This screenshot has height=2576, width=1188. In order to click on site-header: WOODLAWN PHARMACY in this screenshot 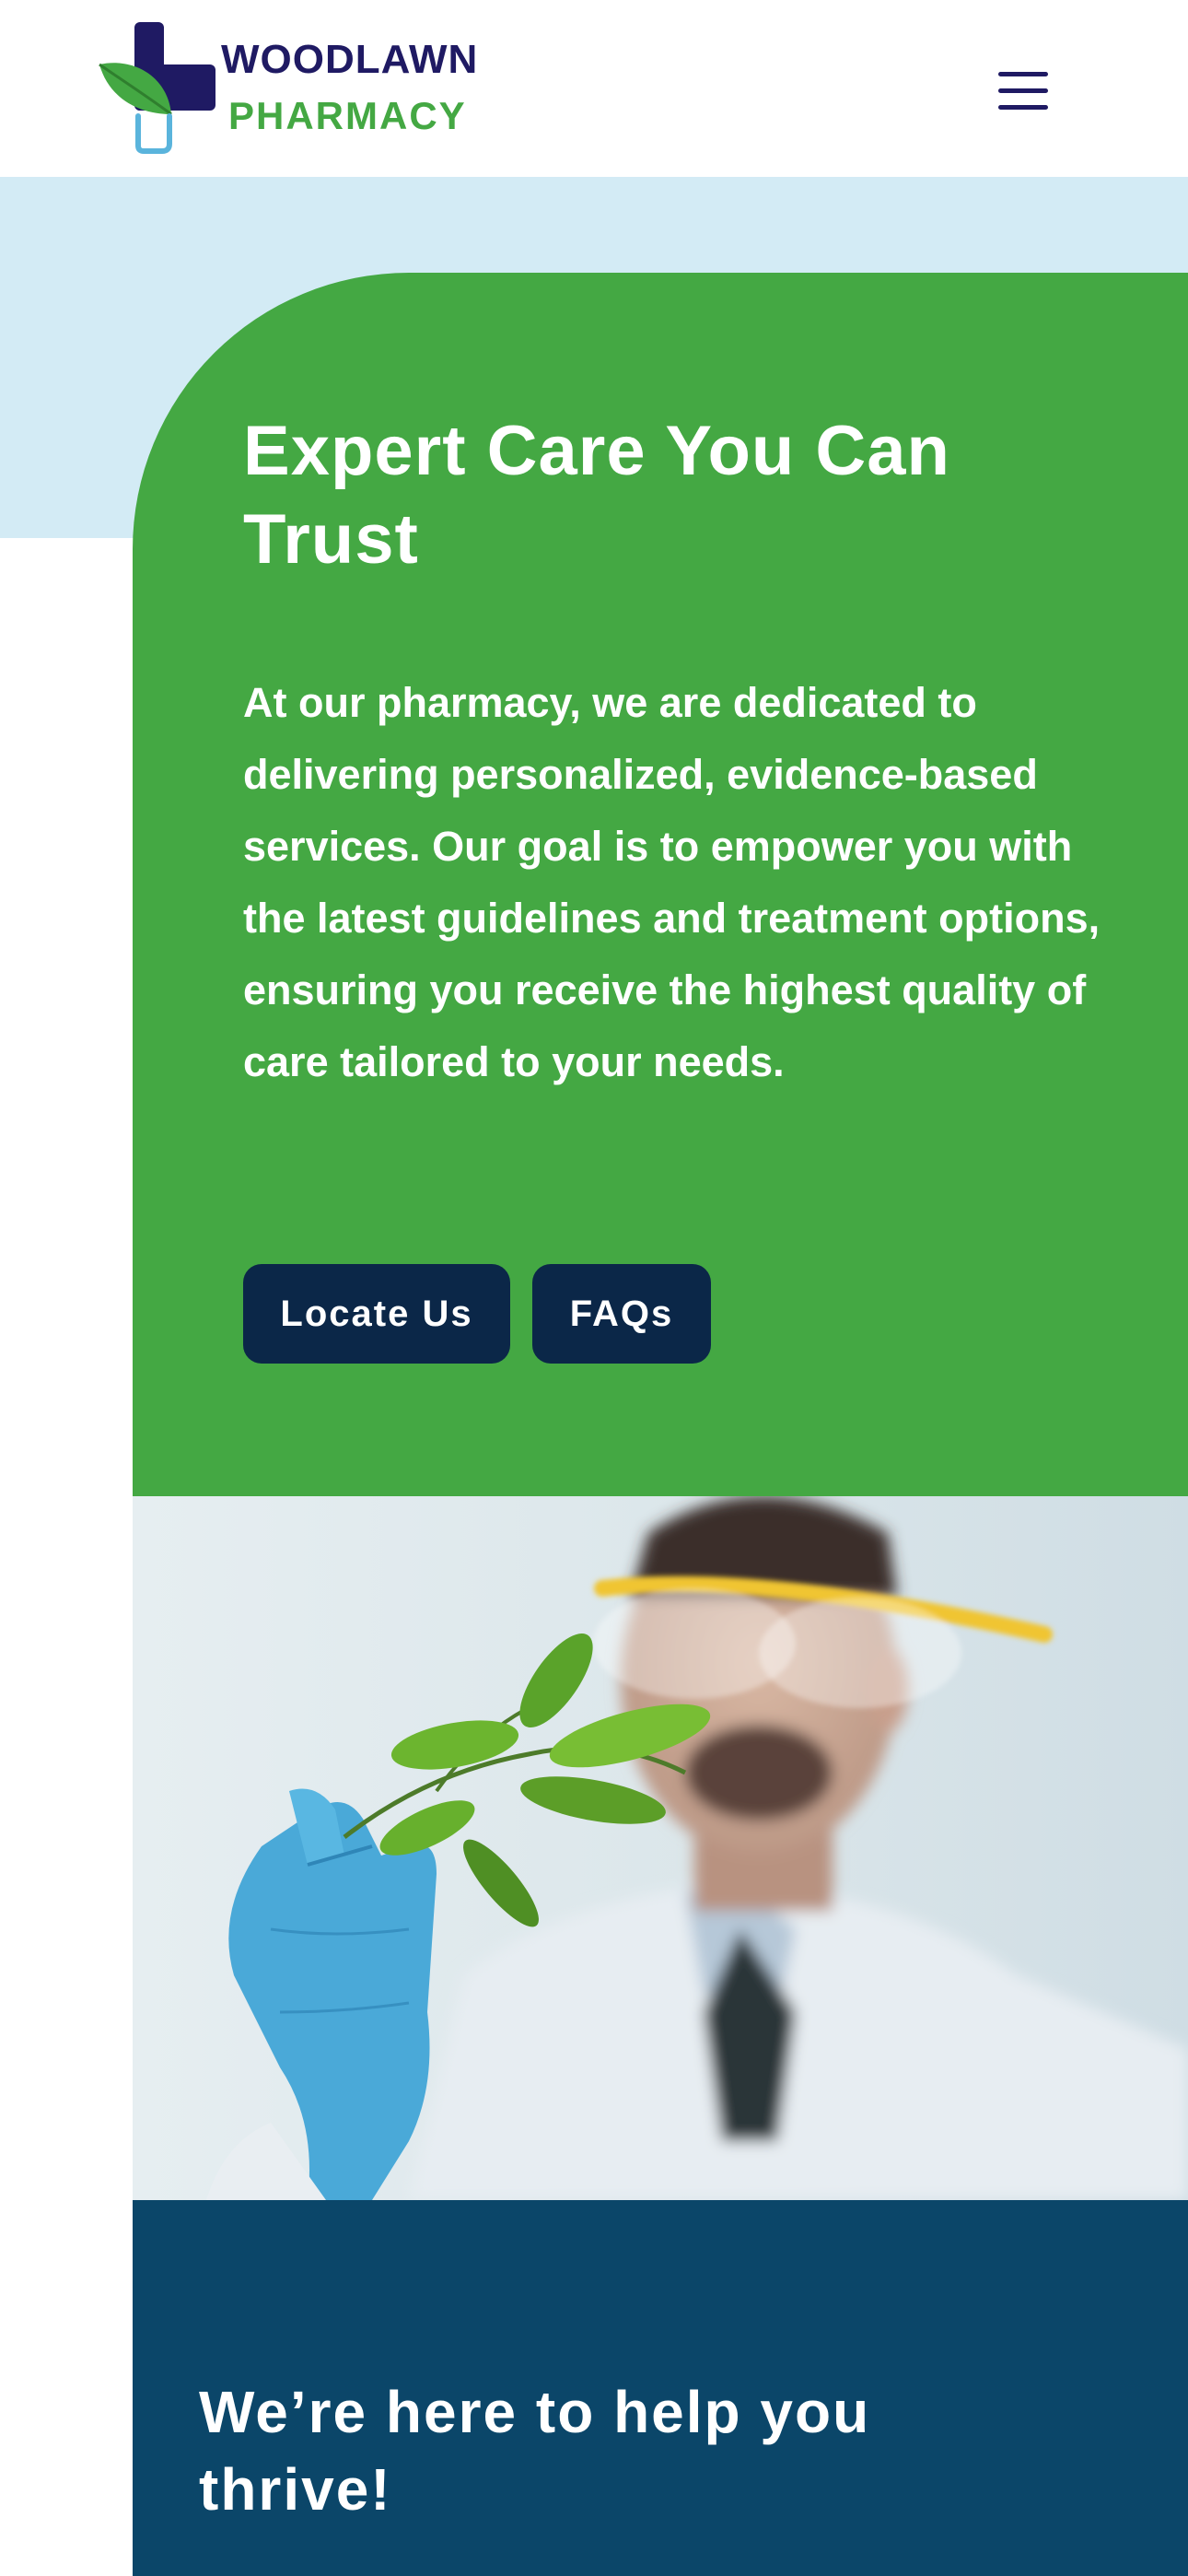, I will do `click(594, 88)`.